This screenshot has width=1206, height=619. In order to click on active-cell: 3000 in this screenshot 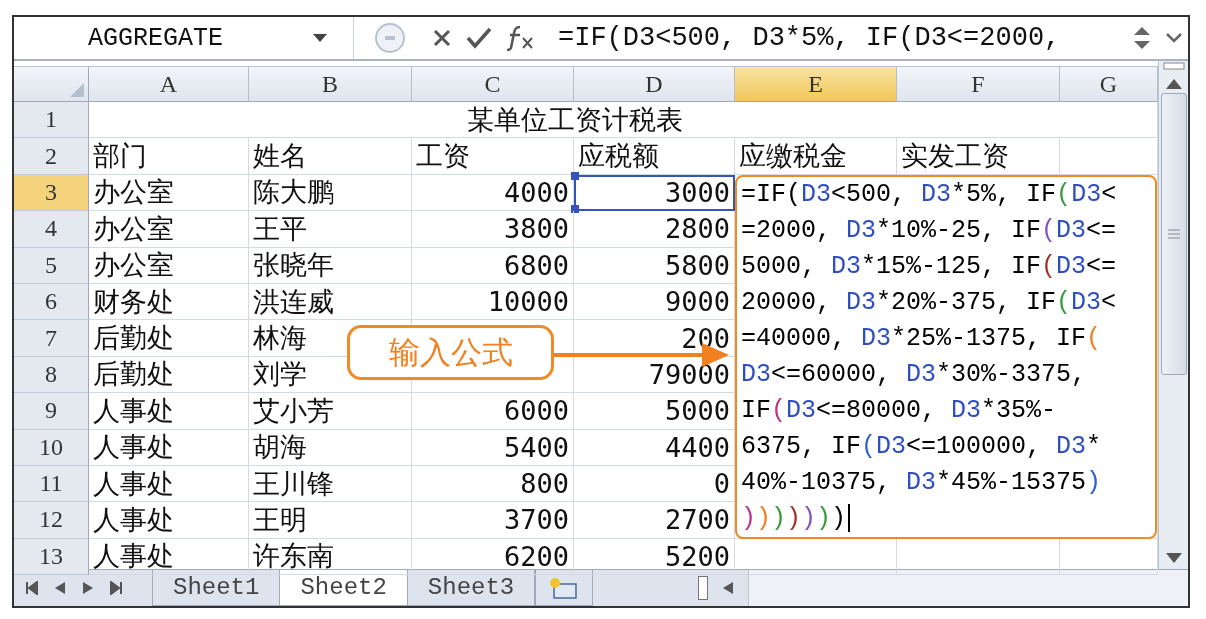, I will do `click(654, 193)`.